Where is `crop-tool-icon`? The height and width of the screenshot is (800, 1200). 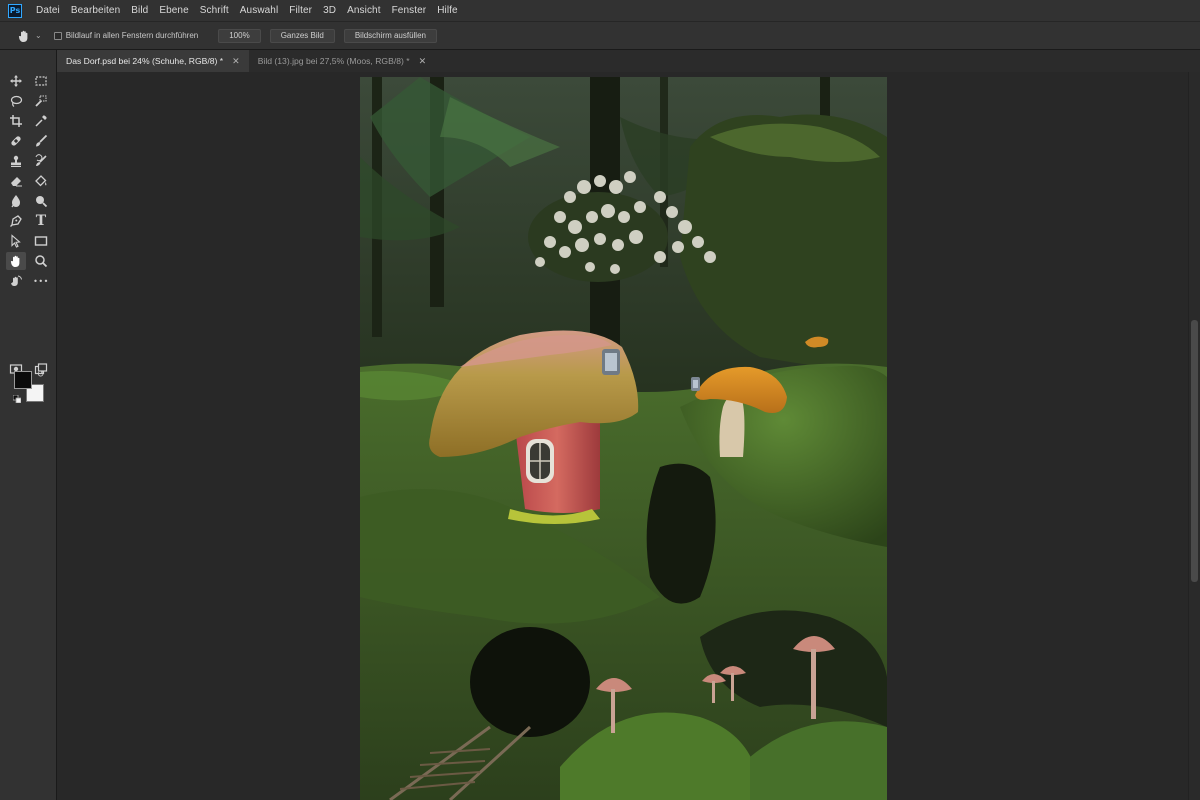
crop-tool-icon is located at coordinates (16, 121).